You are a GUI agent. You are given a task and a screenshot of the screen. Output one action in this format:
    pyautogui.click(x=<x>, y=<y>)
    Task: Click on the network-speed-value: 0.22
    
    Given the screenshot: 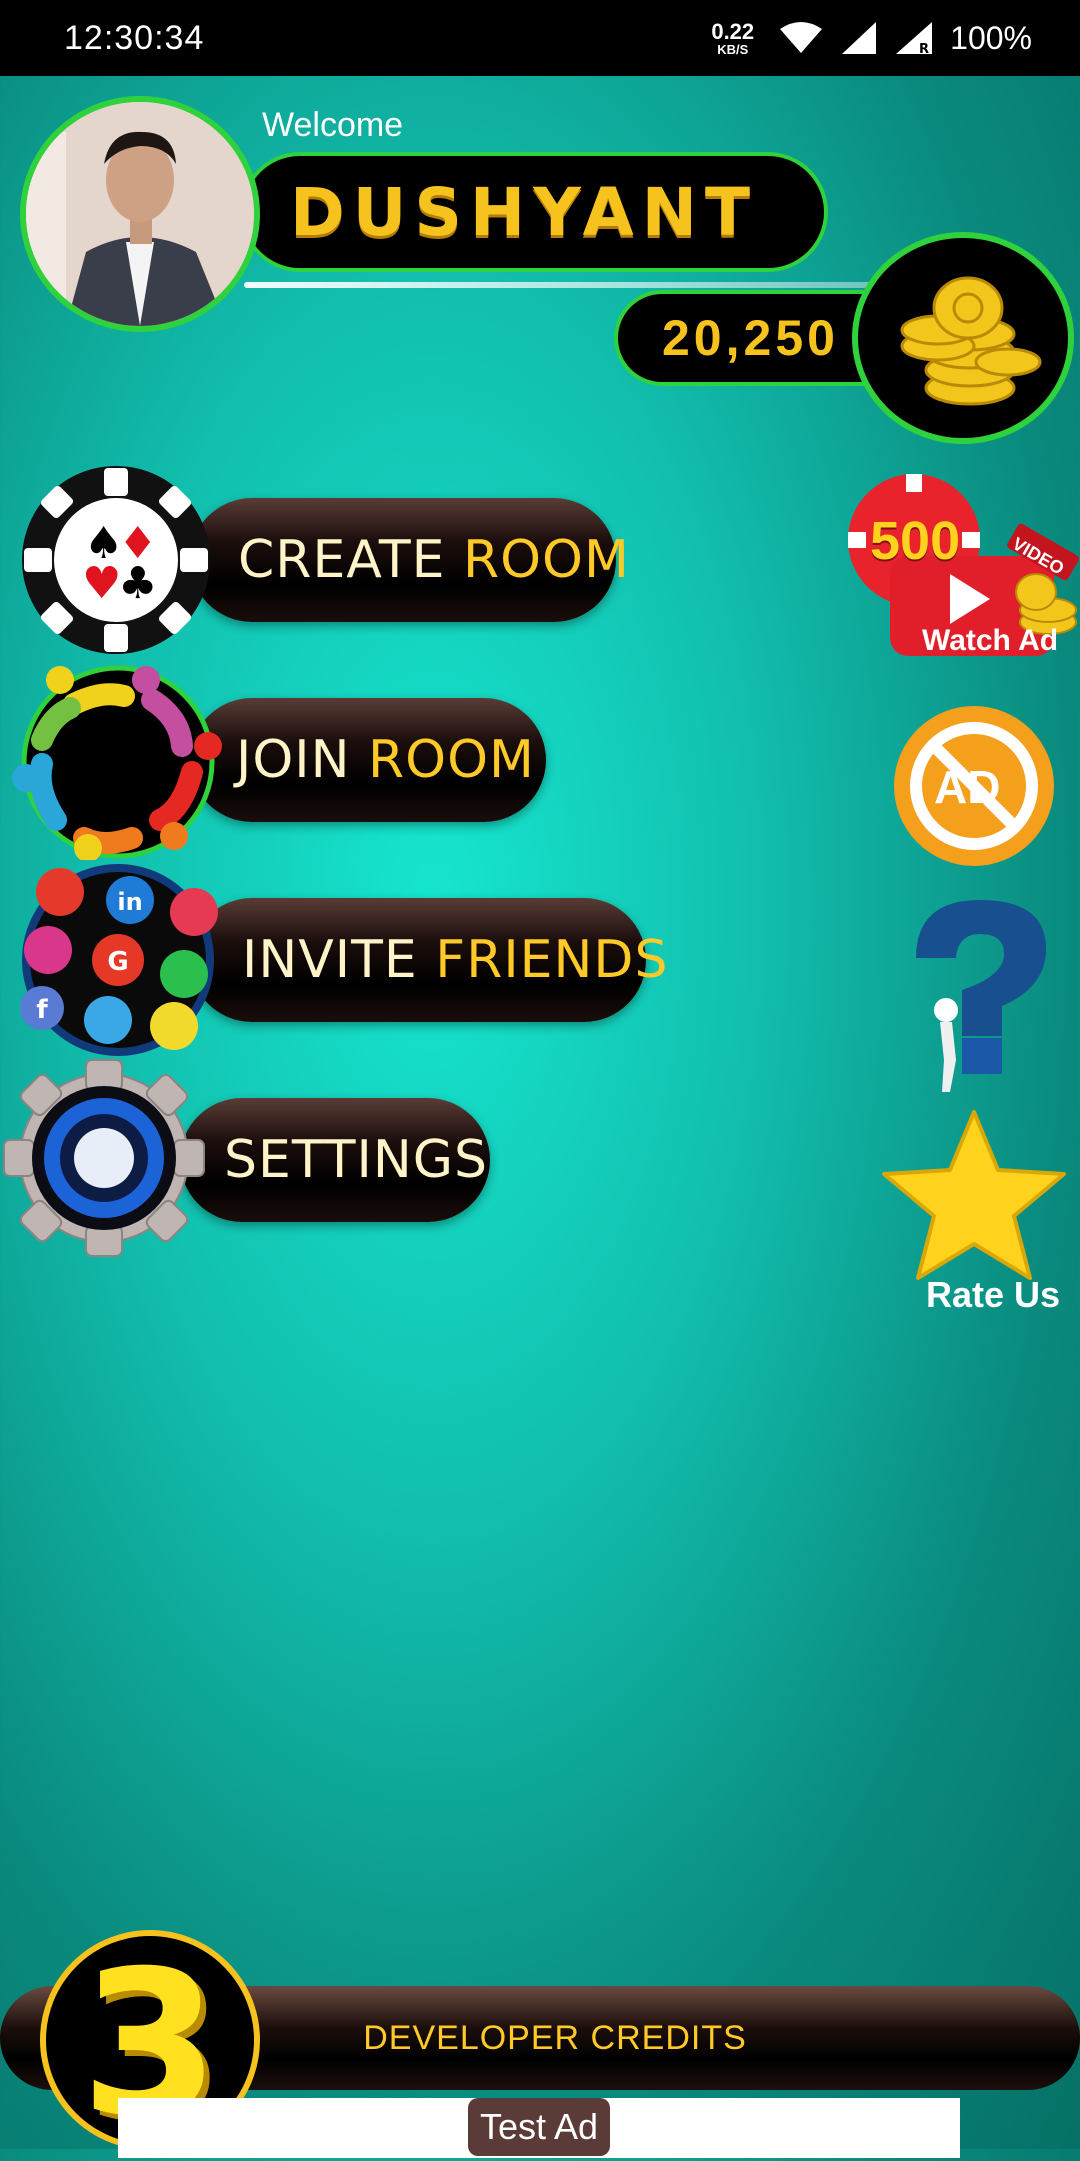 What is the action you would take?
    pyautogui.click(x=733, y=31)
    